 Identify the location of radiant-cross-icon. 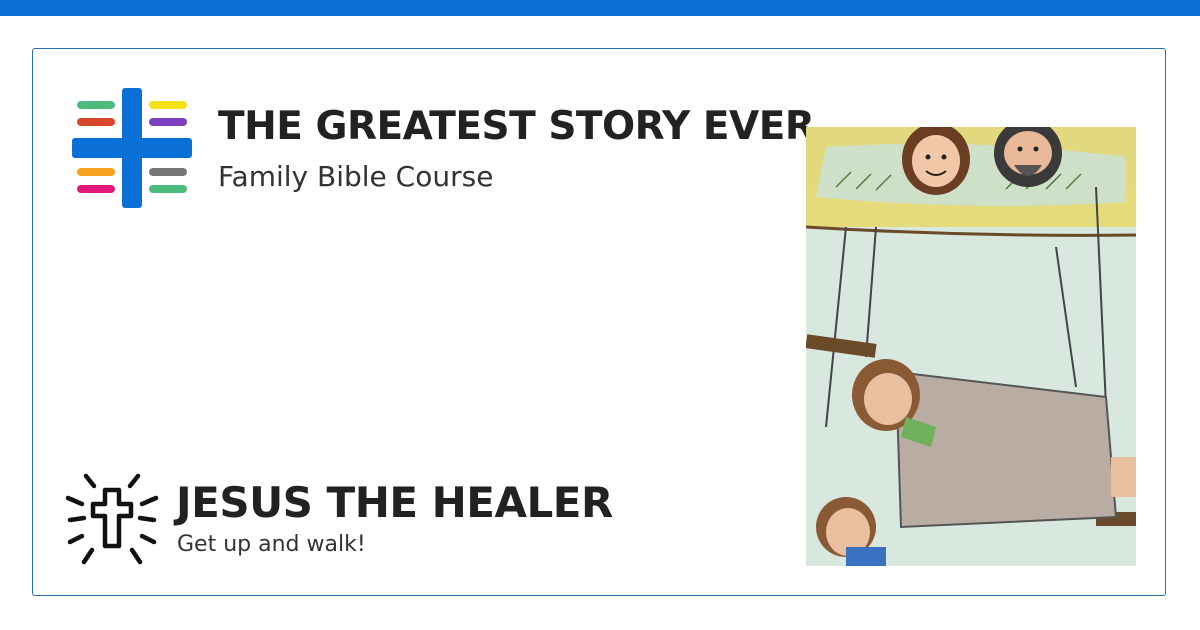
(112, 518).